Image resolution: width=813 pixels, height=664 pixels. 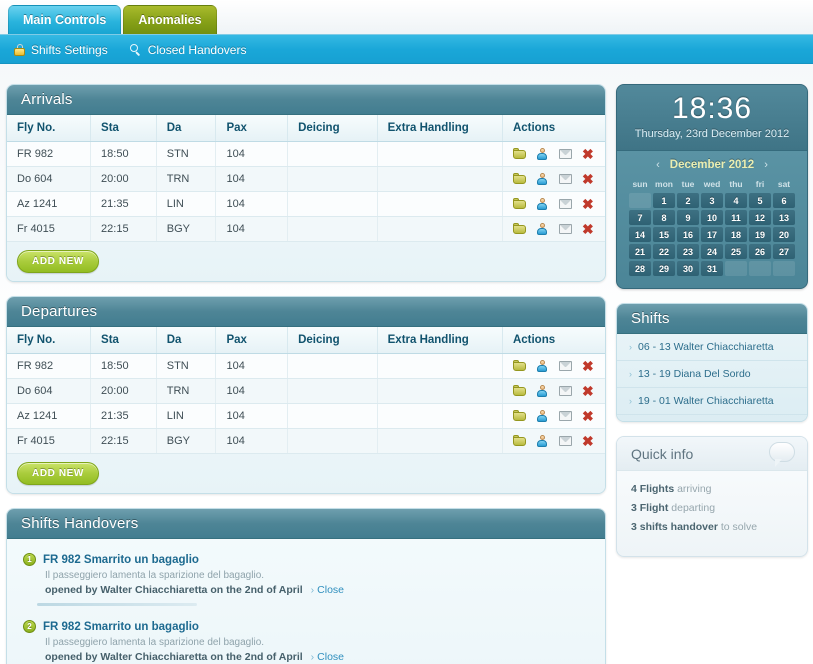 I want to click on calendar-week-row: 123456, so click(x=712, y=200).